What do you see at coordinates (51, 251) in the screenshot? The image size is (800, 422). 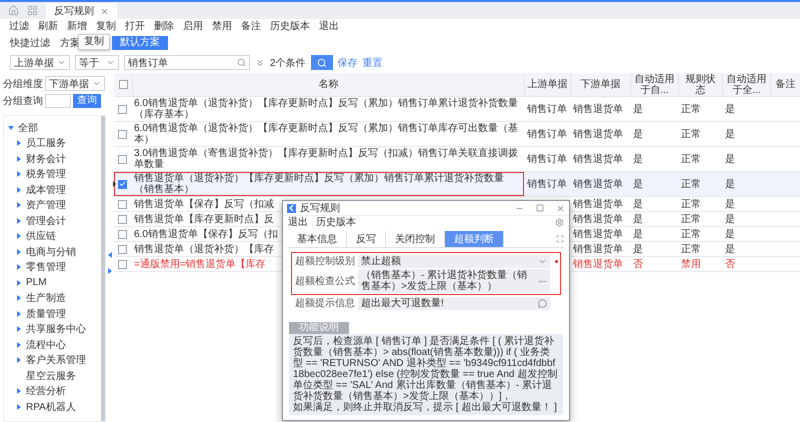 I see `tree-item: 电商与分销` at bounding box center [51, 251].